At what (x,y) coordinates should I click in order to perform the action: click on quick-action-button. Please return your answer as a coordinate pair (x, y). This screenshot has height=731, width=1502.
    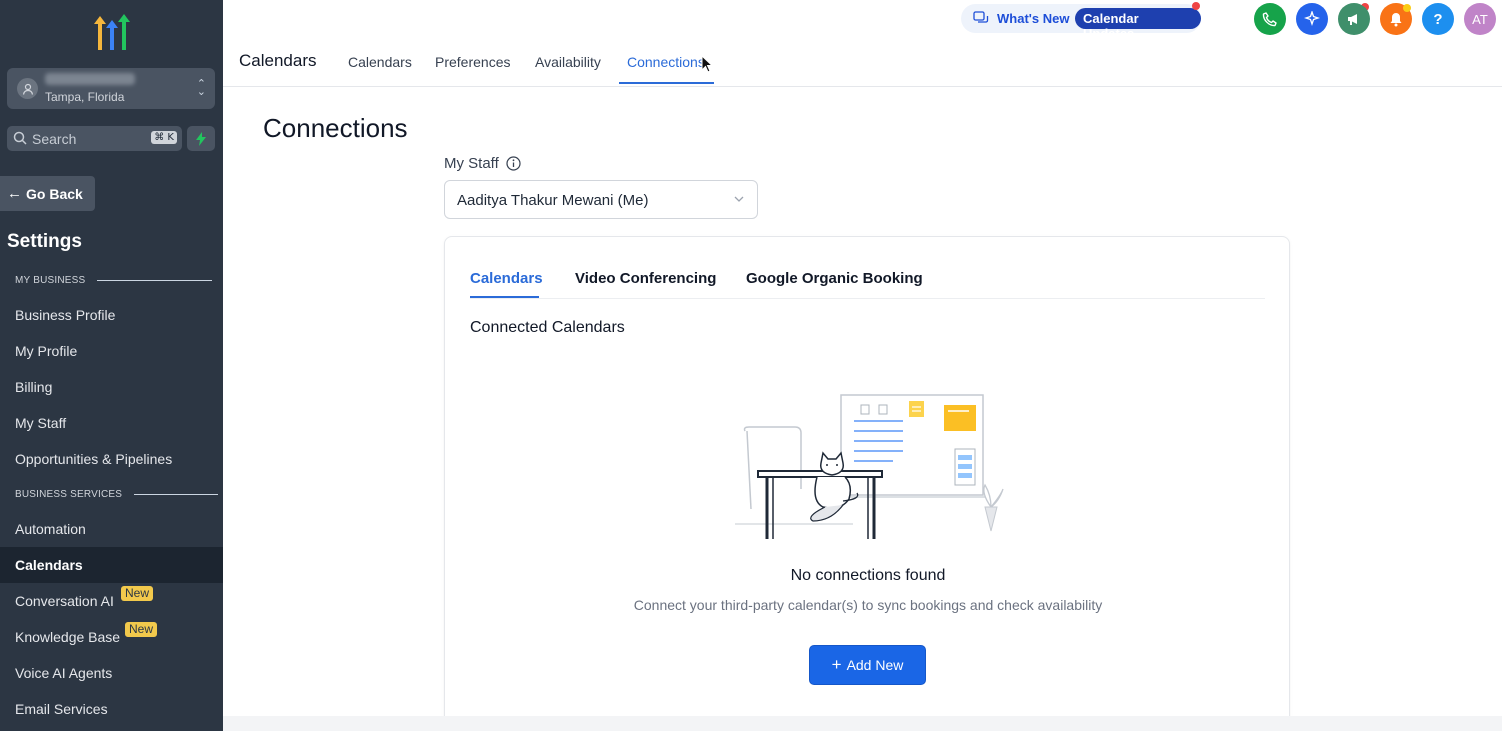
    Looking at the image, I should click on (201, 138).